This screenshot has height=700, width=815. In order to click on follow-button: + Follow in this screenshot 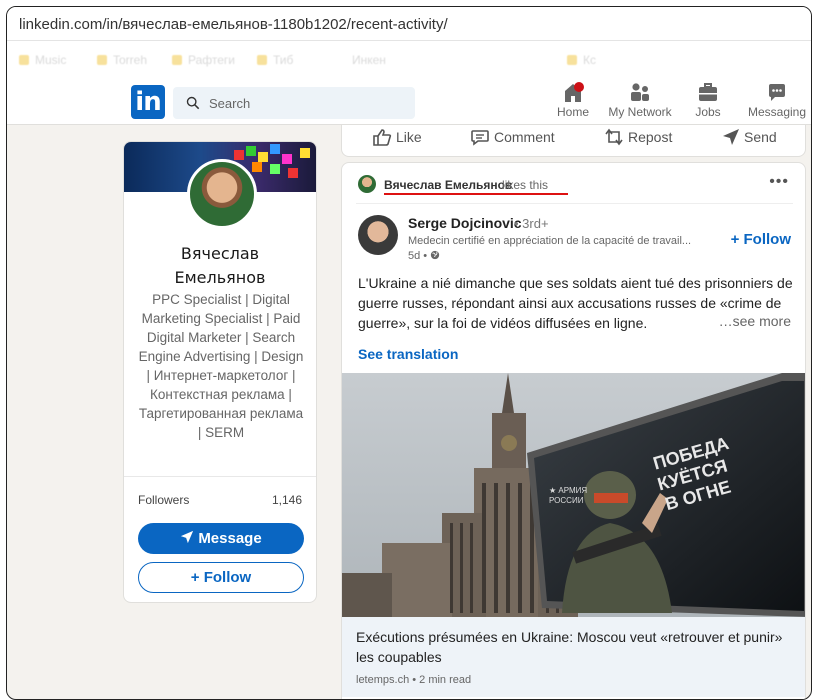, I will do `click(221, 577)`.